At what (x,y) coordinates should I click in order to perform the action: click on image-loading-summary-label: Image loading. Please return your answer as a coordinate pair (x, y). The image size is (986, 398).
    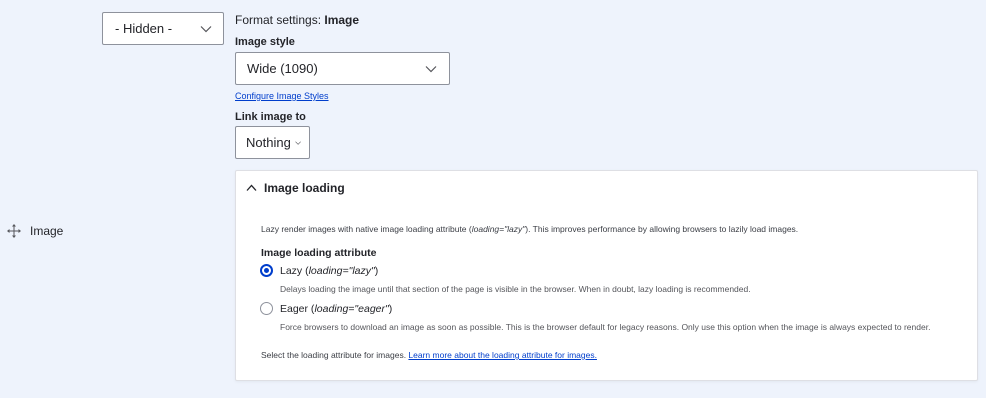
    Looking at the image, I should click on (304, 188).